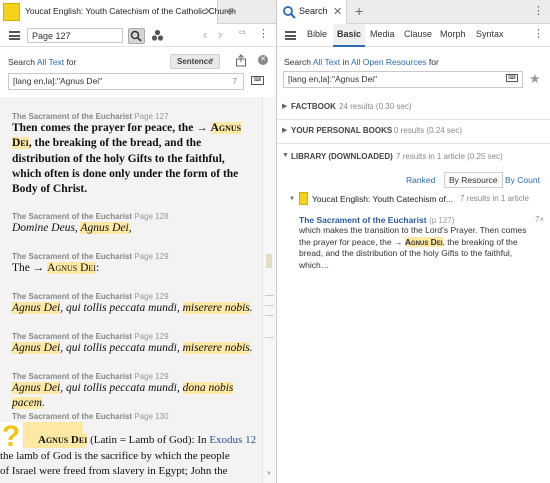  What do you see at coordinates (126, 81) in the screenshot?
I see `search-input: [lang en,la]:"Agnus Dei" 7` at bounding box center [126, 81].